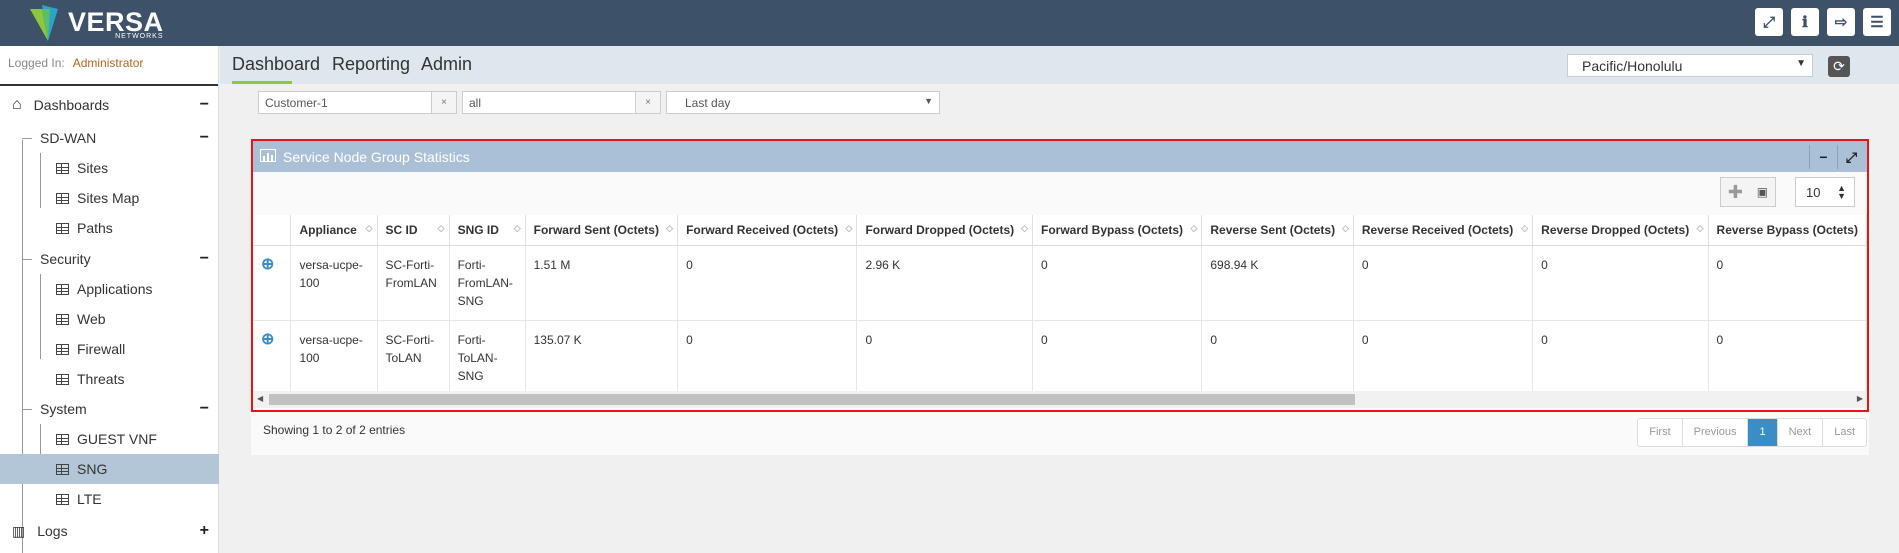  What do you see at coordinates (93, 168) in the screenshot?
I see `sidebar-item-label: Sites` at bounding box center [93, 168].